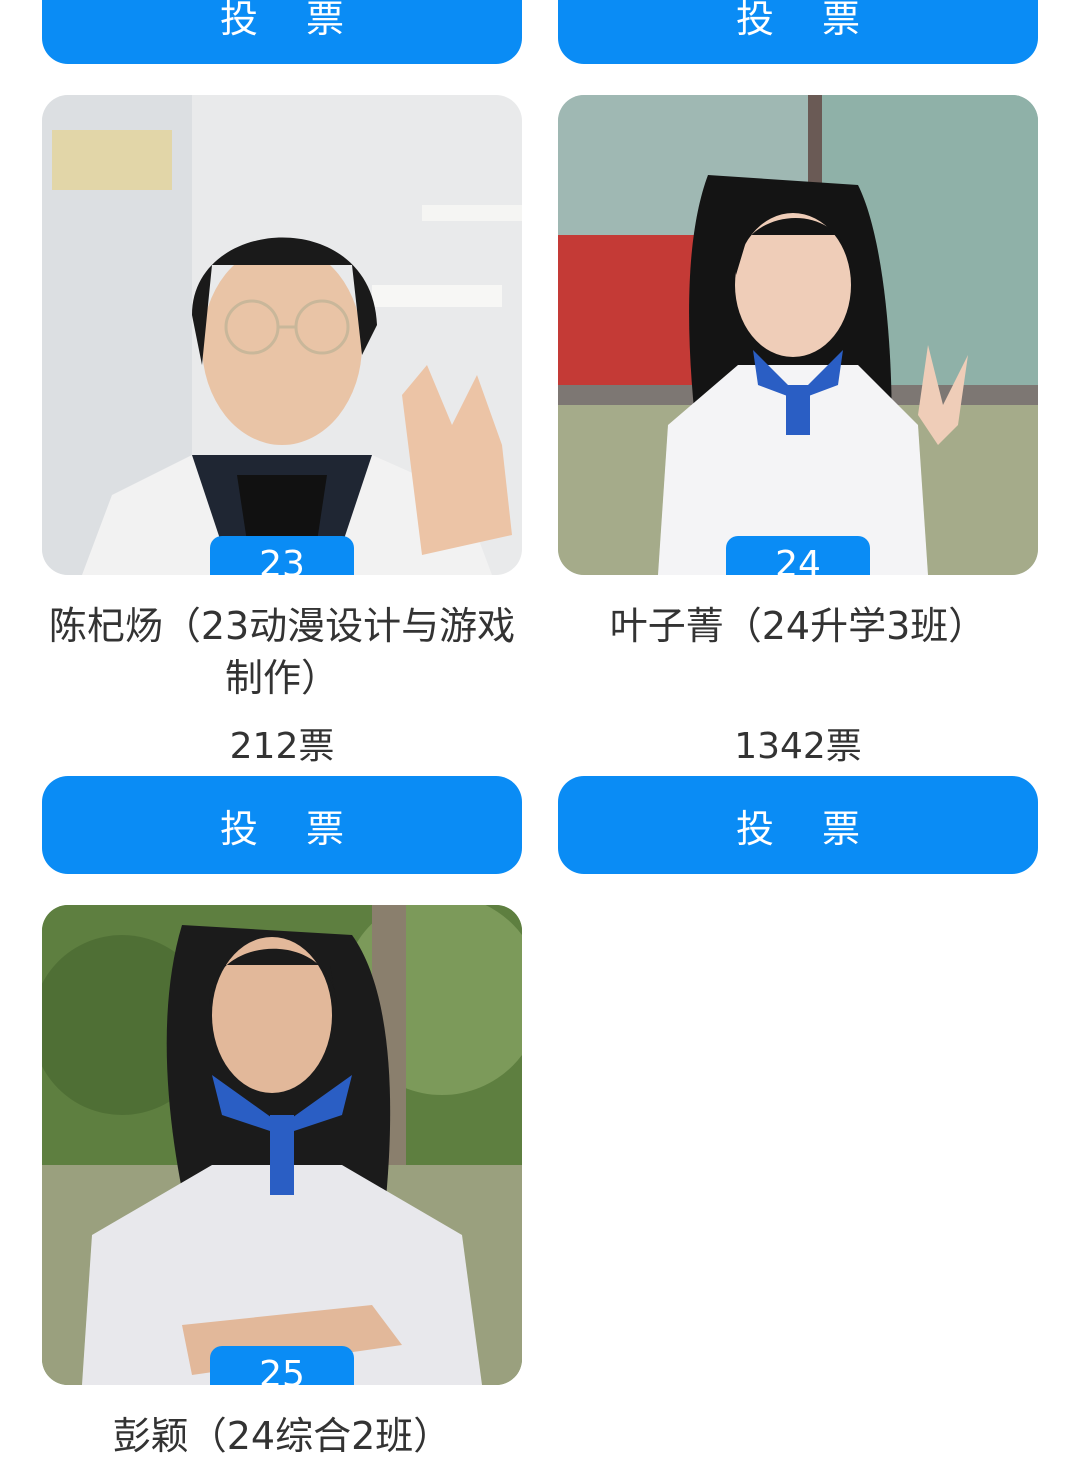 Image resolution: width=1080 pixels, height=1462 pixels. I want to click on candidate-photo: 25, so click(282, 1145).